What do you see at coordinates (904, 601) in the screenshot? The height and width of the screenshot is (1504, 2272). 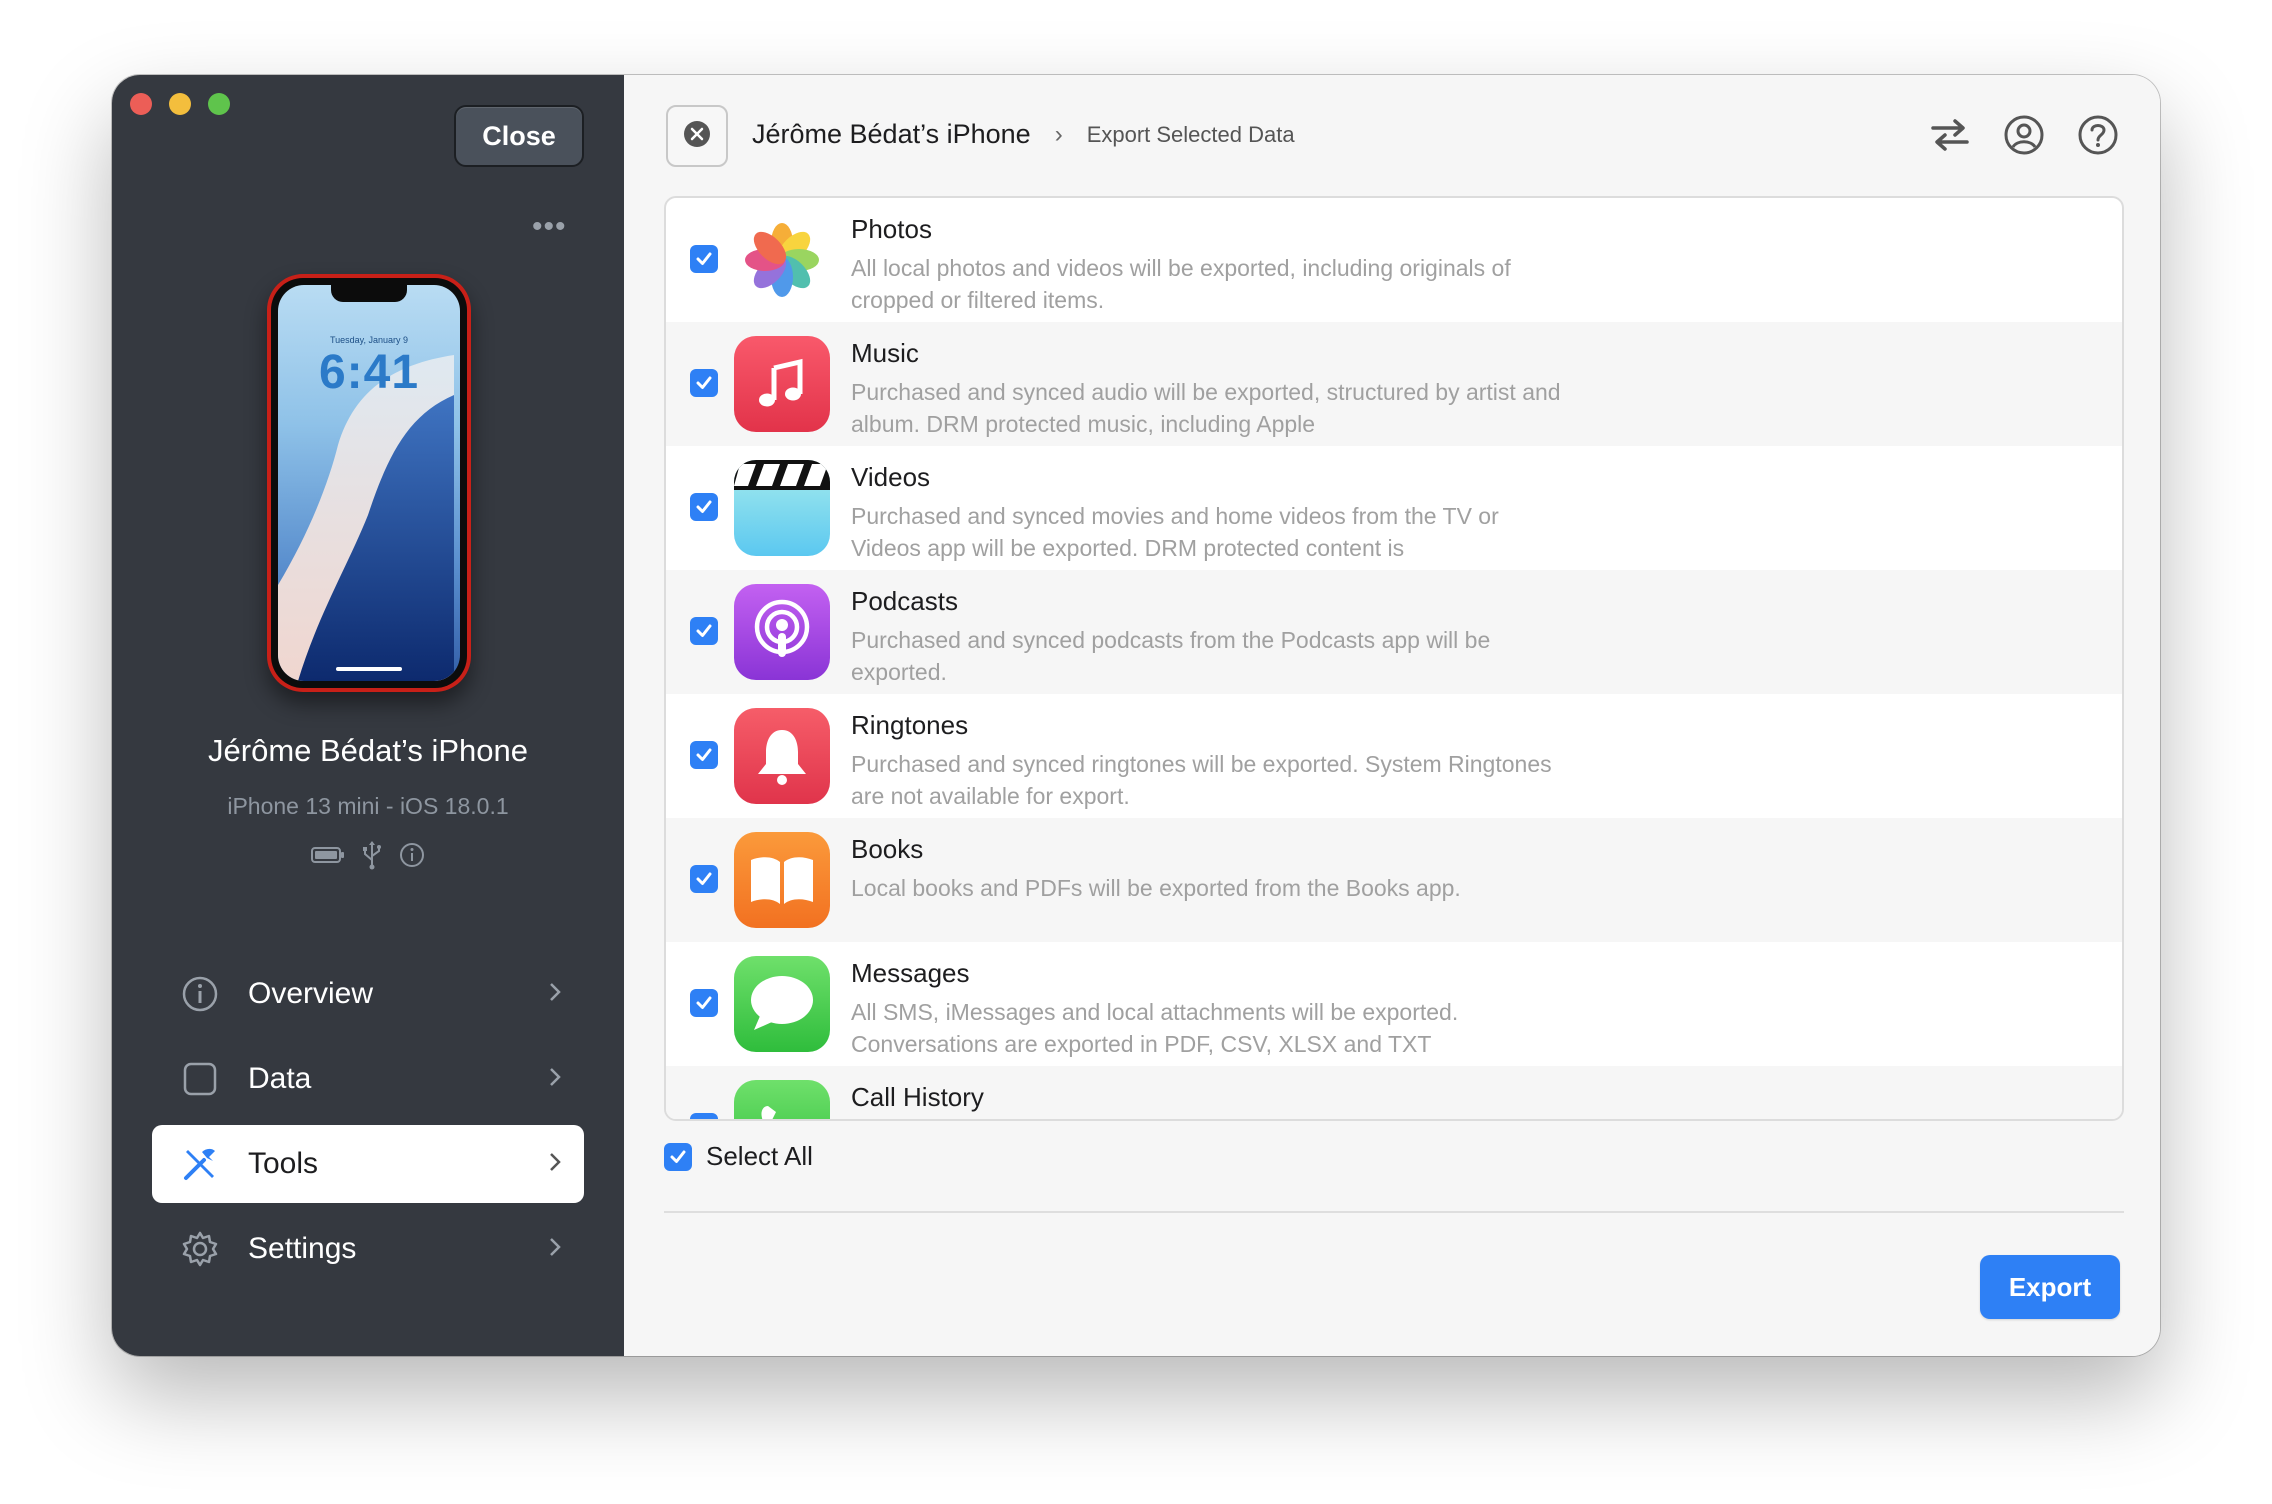 I see `item-title: Podcasts` at bounding box center [904, 601].